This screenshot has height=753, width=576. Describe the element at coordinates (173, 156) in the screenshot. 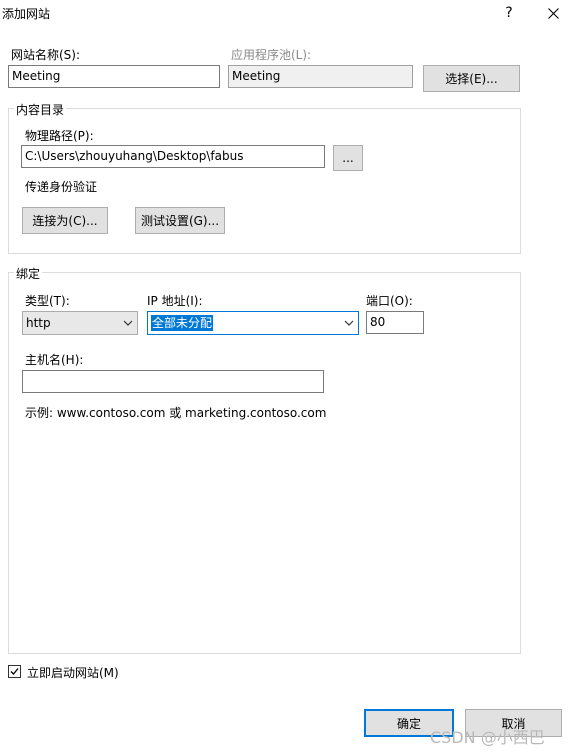

I see `physical-path-input: C:\Users\zhouyuhang\Desktop\fabus` at that location.